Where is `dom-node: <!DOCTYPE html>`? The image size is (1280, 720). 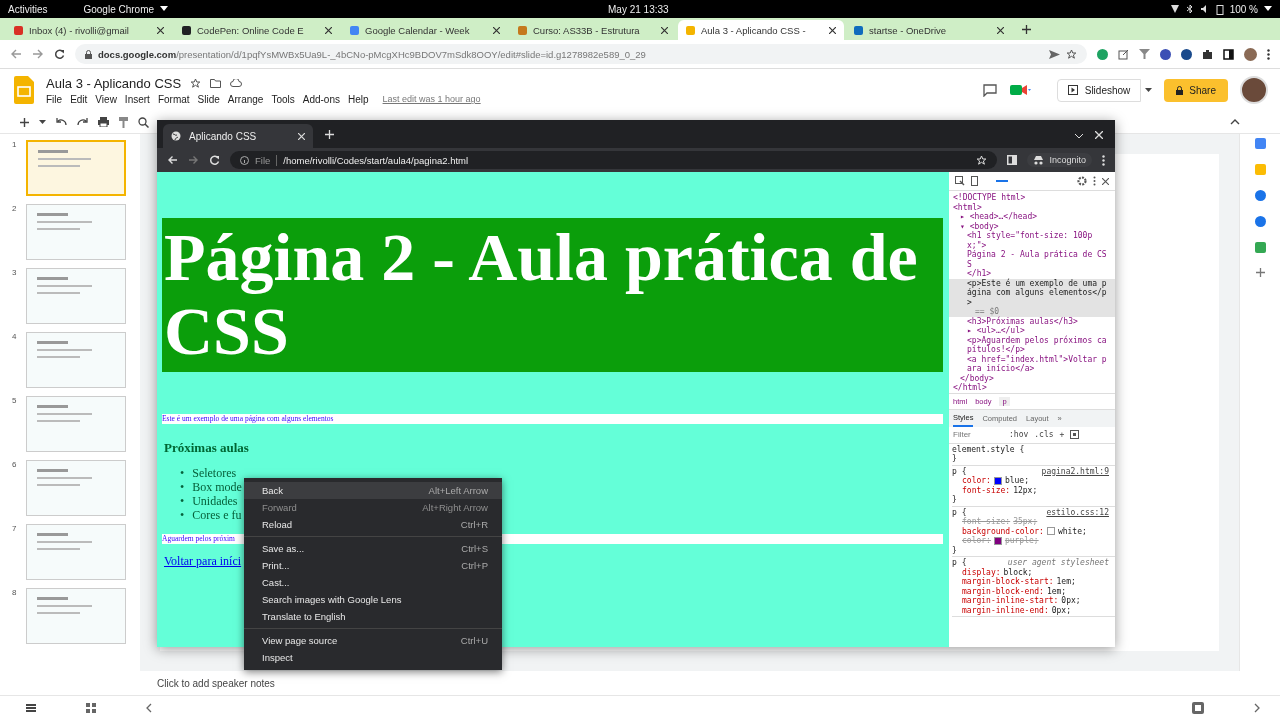 dom-node: <!DOCTYPE html> is located at coordinates (1032, 198).